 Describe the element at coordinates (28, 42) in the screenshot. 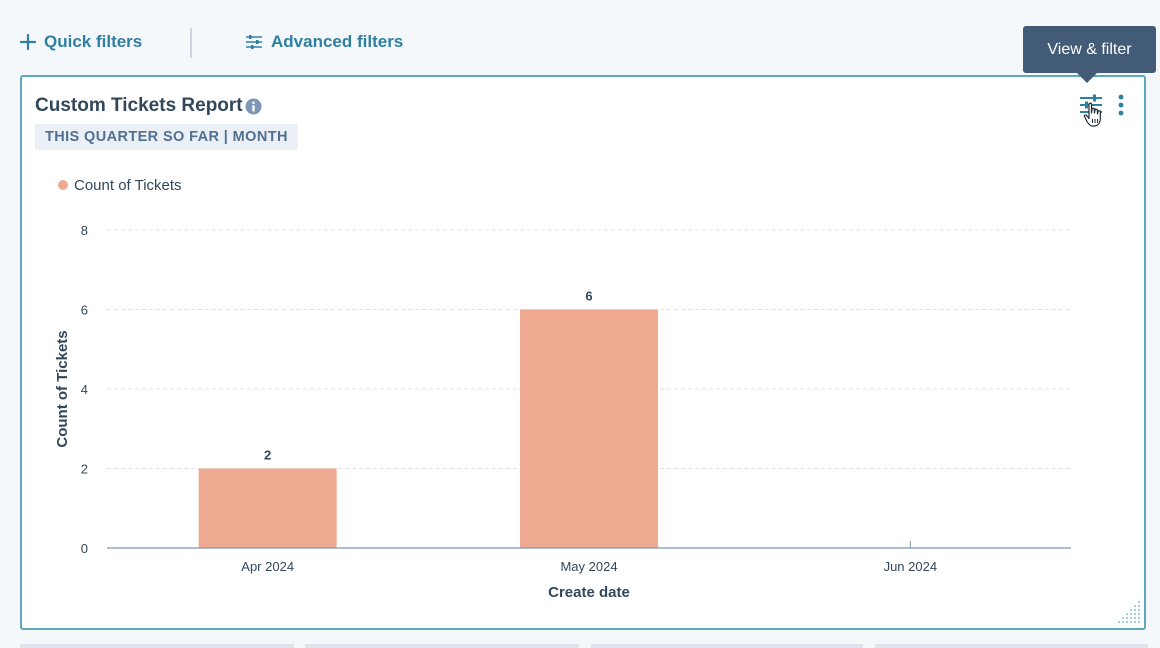

I see `plus-icon` at that location.